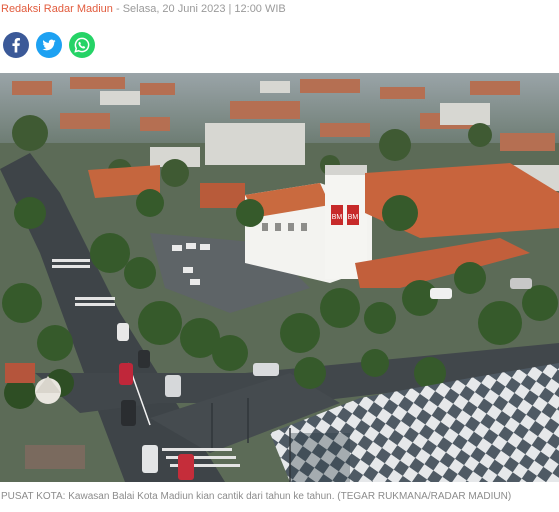 This screenshot has width=559, height=512. I want to click on share-bar, so click(49, 45).